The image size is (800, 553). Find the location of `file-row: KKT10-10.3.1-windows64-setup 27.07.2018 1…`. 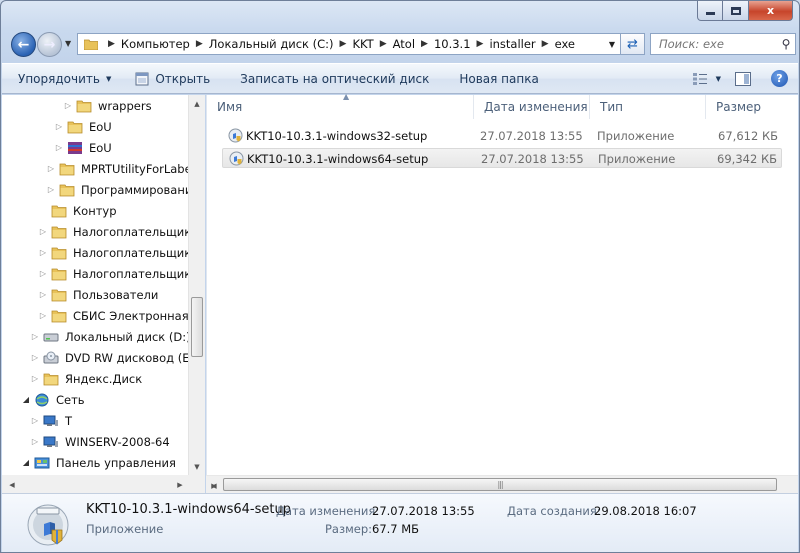

file-row: KKT10-10.3.1-windows64-setup 27.07.2018 1… is located at coordinates (502, 158).